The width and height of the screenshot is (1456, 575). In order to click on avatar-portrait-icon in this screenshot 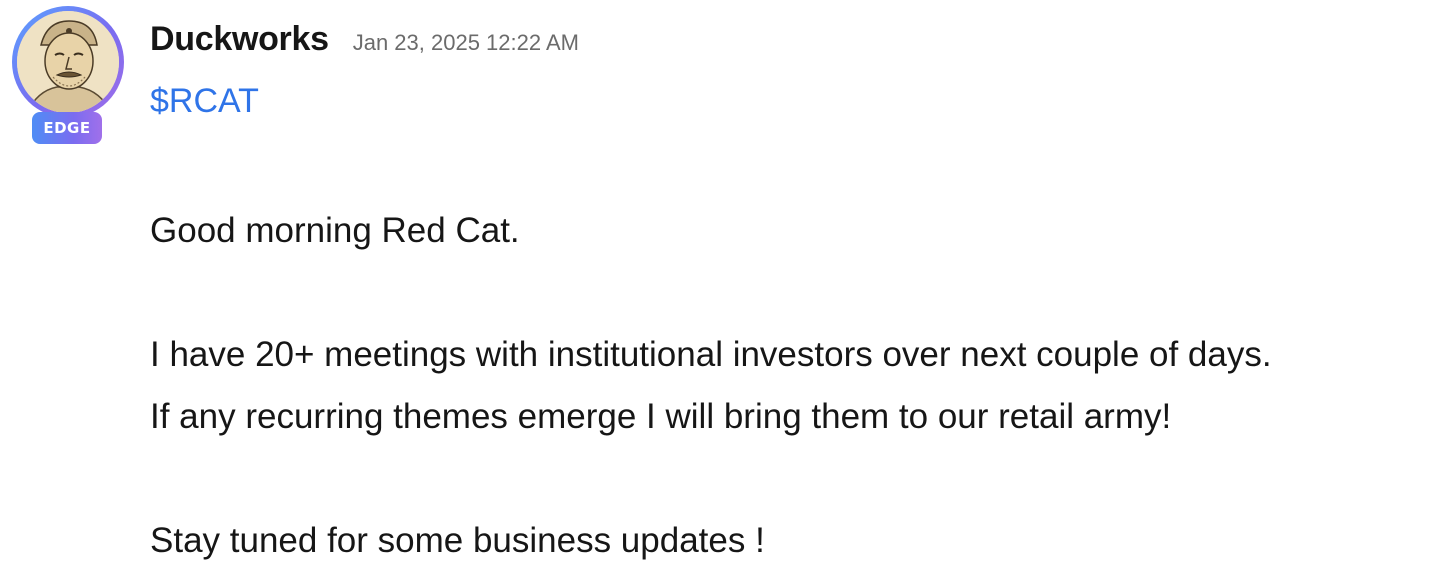, I will do `click(68, 62)`.